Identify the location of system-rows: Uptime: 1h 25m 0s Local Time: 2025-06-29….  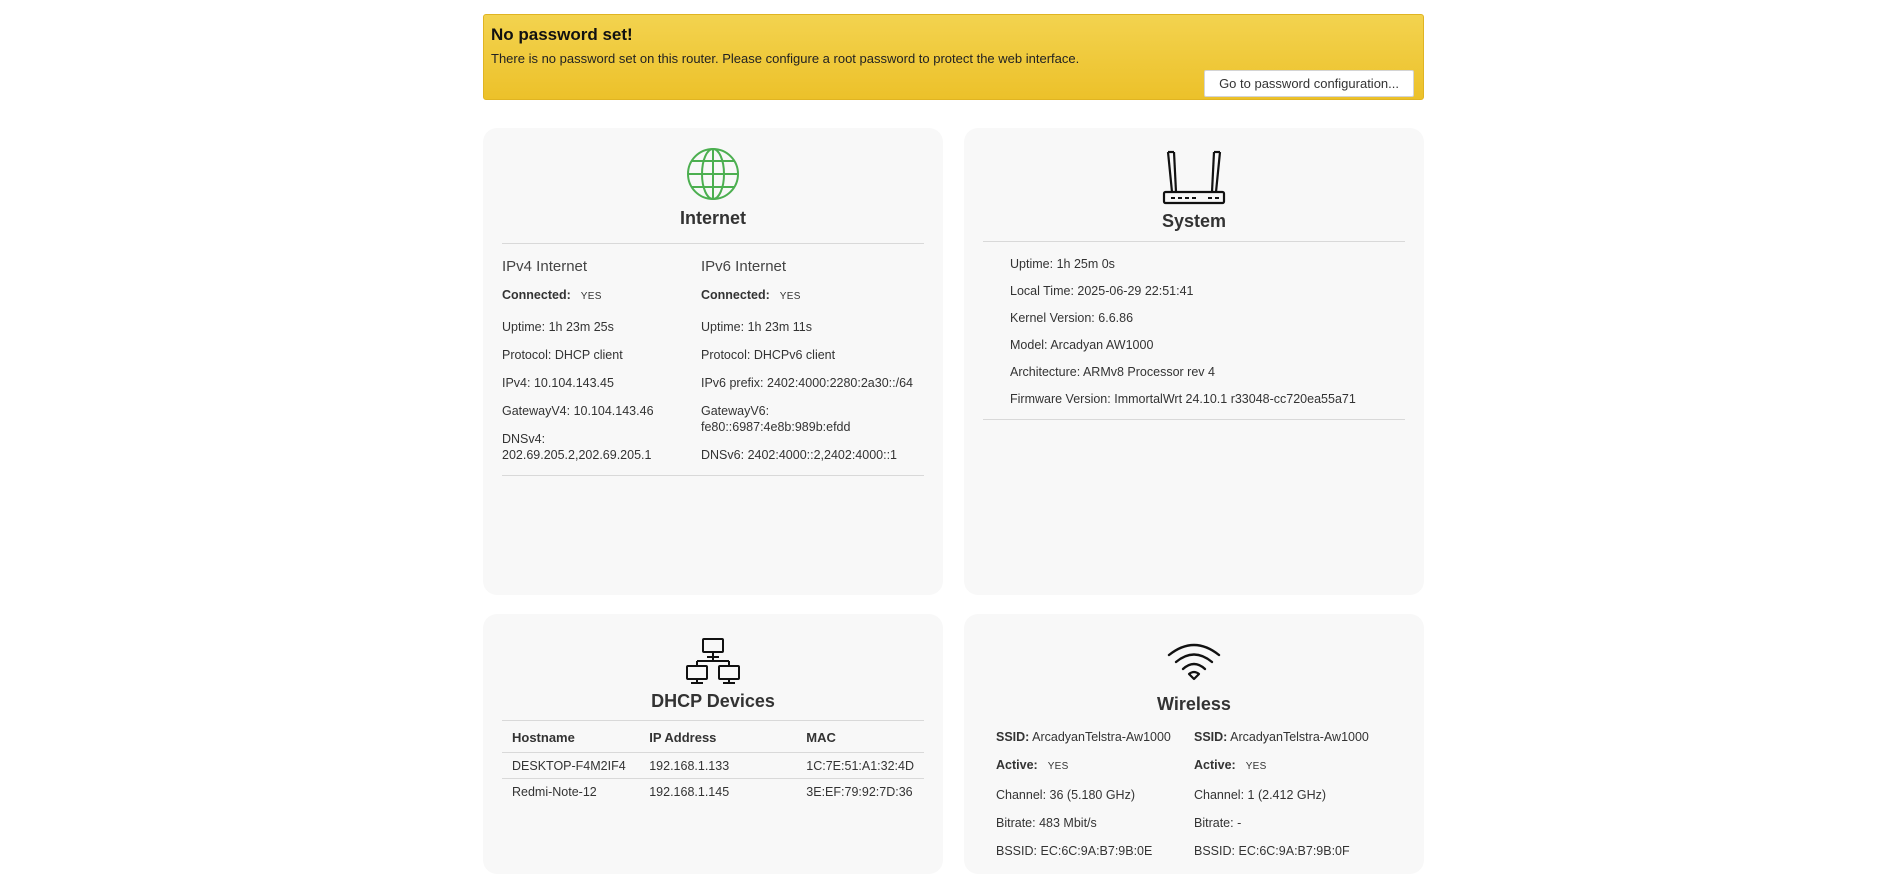
(1194, 324).